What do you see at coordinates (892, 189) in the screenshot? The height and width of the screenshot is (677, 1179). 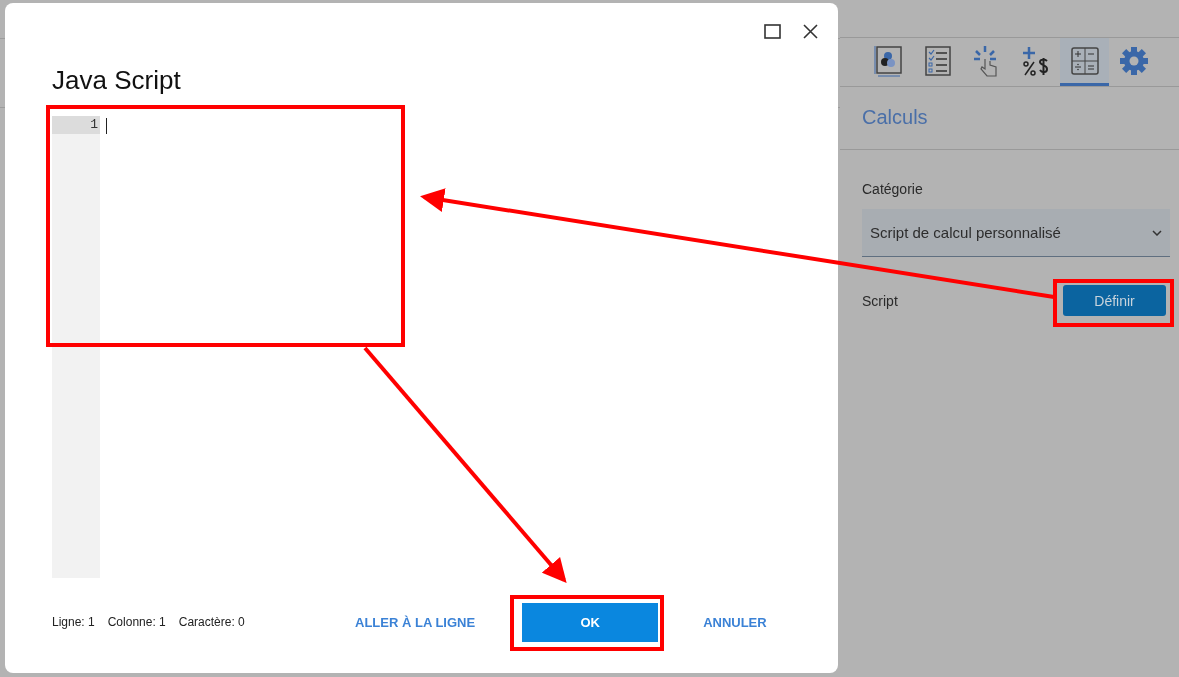 I see `field-label: Catégorie` at bounding box center [892, 189].